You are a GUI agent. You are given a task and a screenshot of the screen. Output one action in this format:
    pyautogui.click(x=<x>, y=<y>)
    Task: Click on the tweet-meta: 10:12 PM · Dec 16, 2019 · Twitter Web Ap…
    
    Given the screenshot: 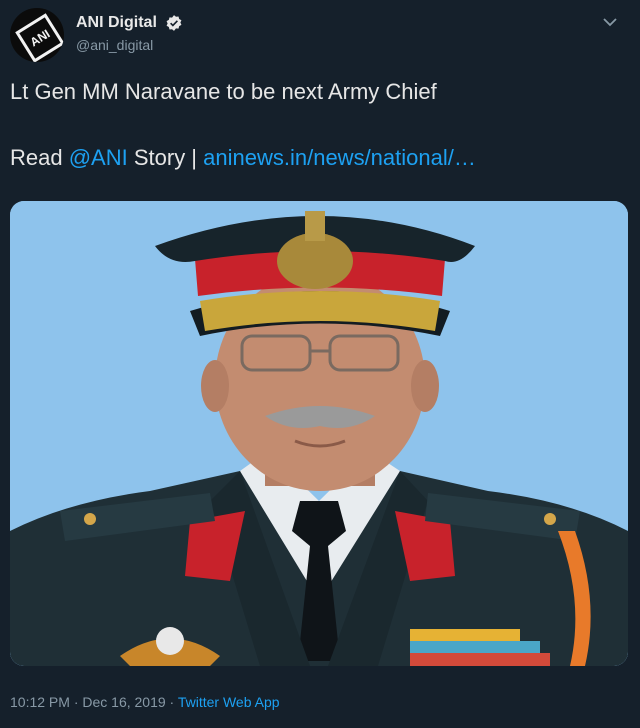 What is the action you would take?
    pyautogui.click(x=145, y=702)
    